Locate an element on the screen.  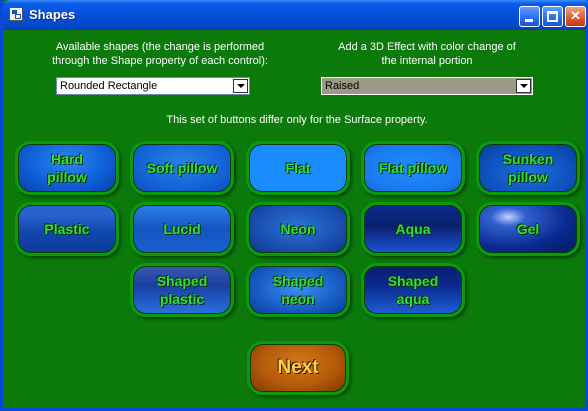
effect-select-value: Raised is located at coordinates (342, 86).